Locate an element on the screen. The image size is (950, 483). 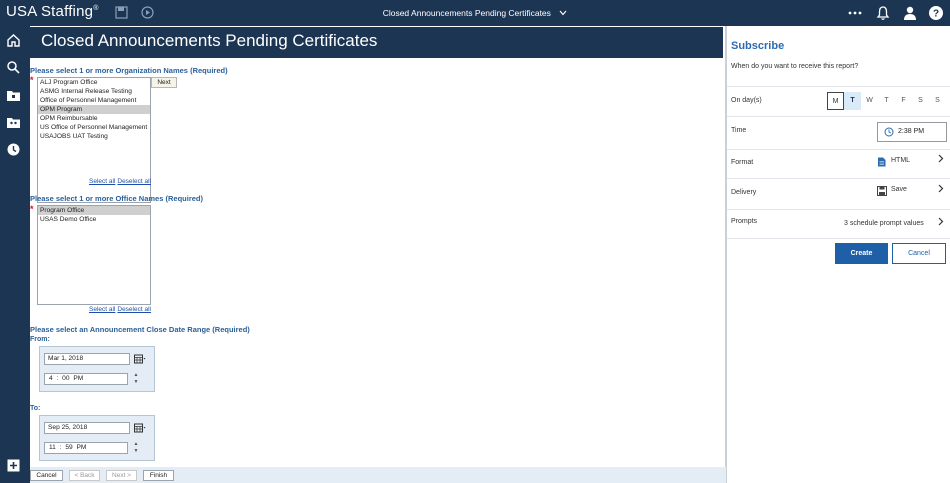
org-select-links: Select all Deselect all is located at coordinates (121, 181).